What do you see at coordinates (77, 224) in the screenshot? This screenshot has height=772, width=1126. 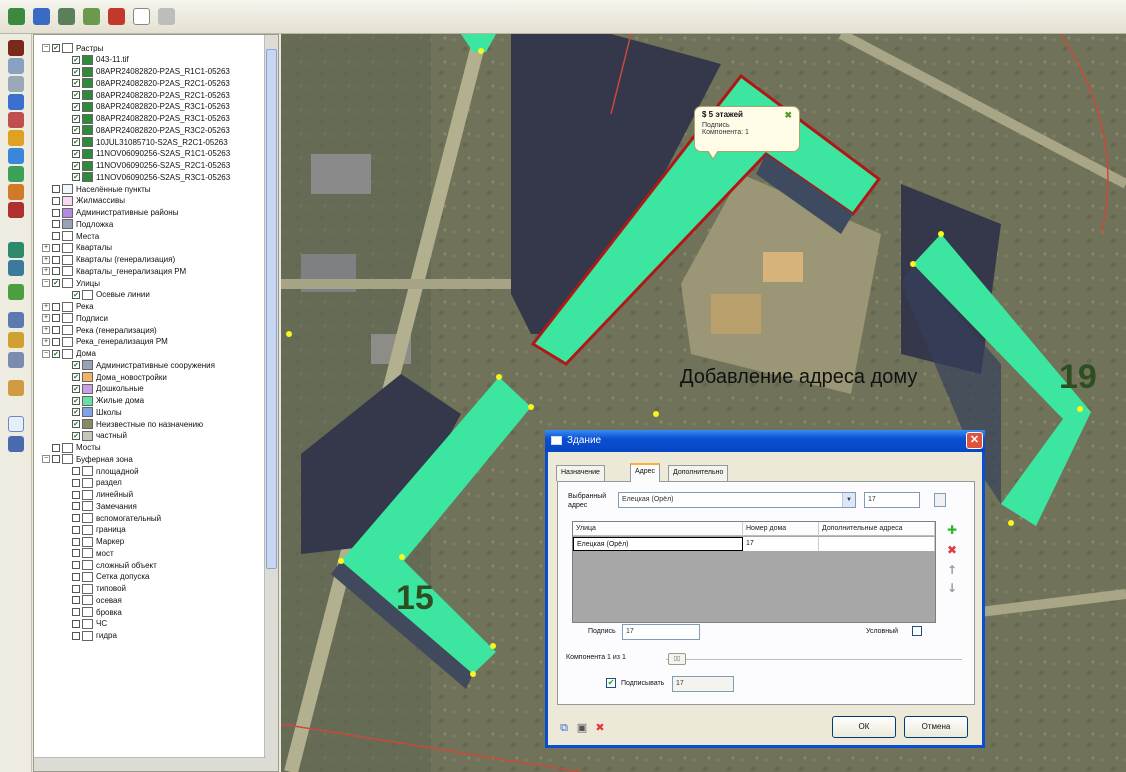 I see `tree-item: Подложка` at bounding box center [77, 224].